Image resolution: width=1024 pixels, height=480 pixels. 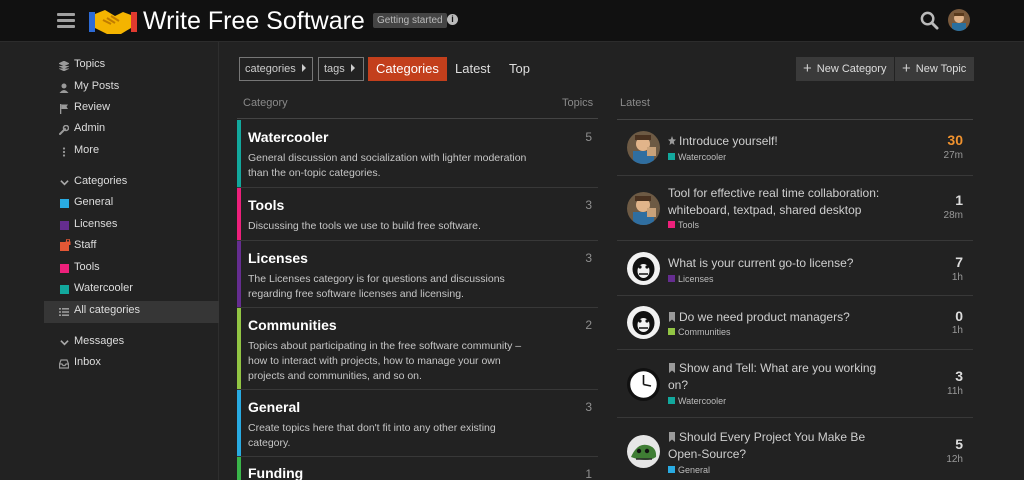 I want to click on topic-title: Show and Tell: What are you working on?, so click(x=773, y=376).